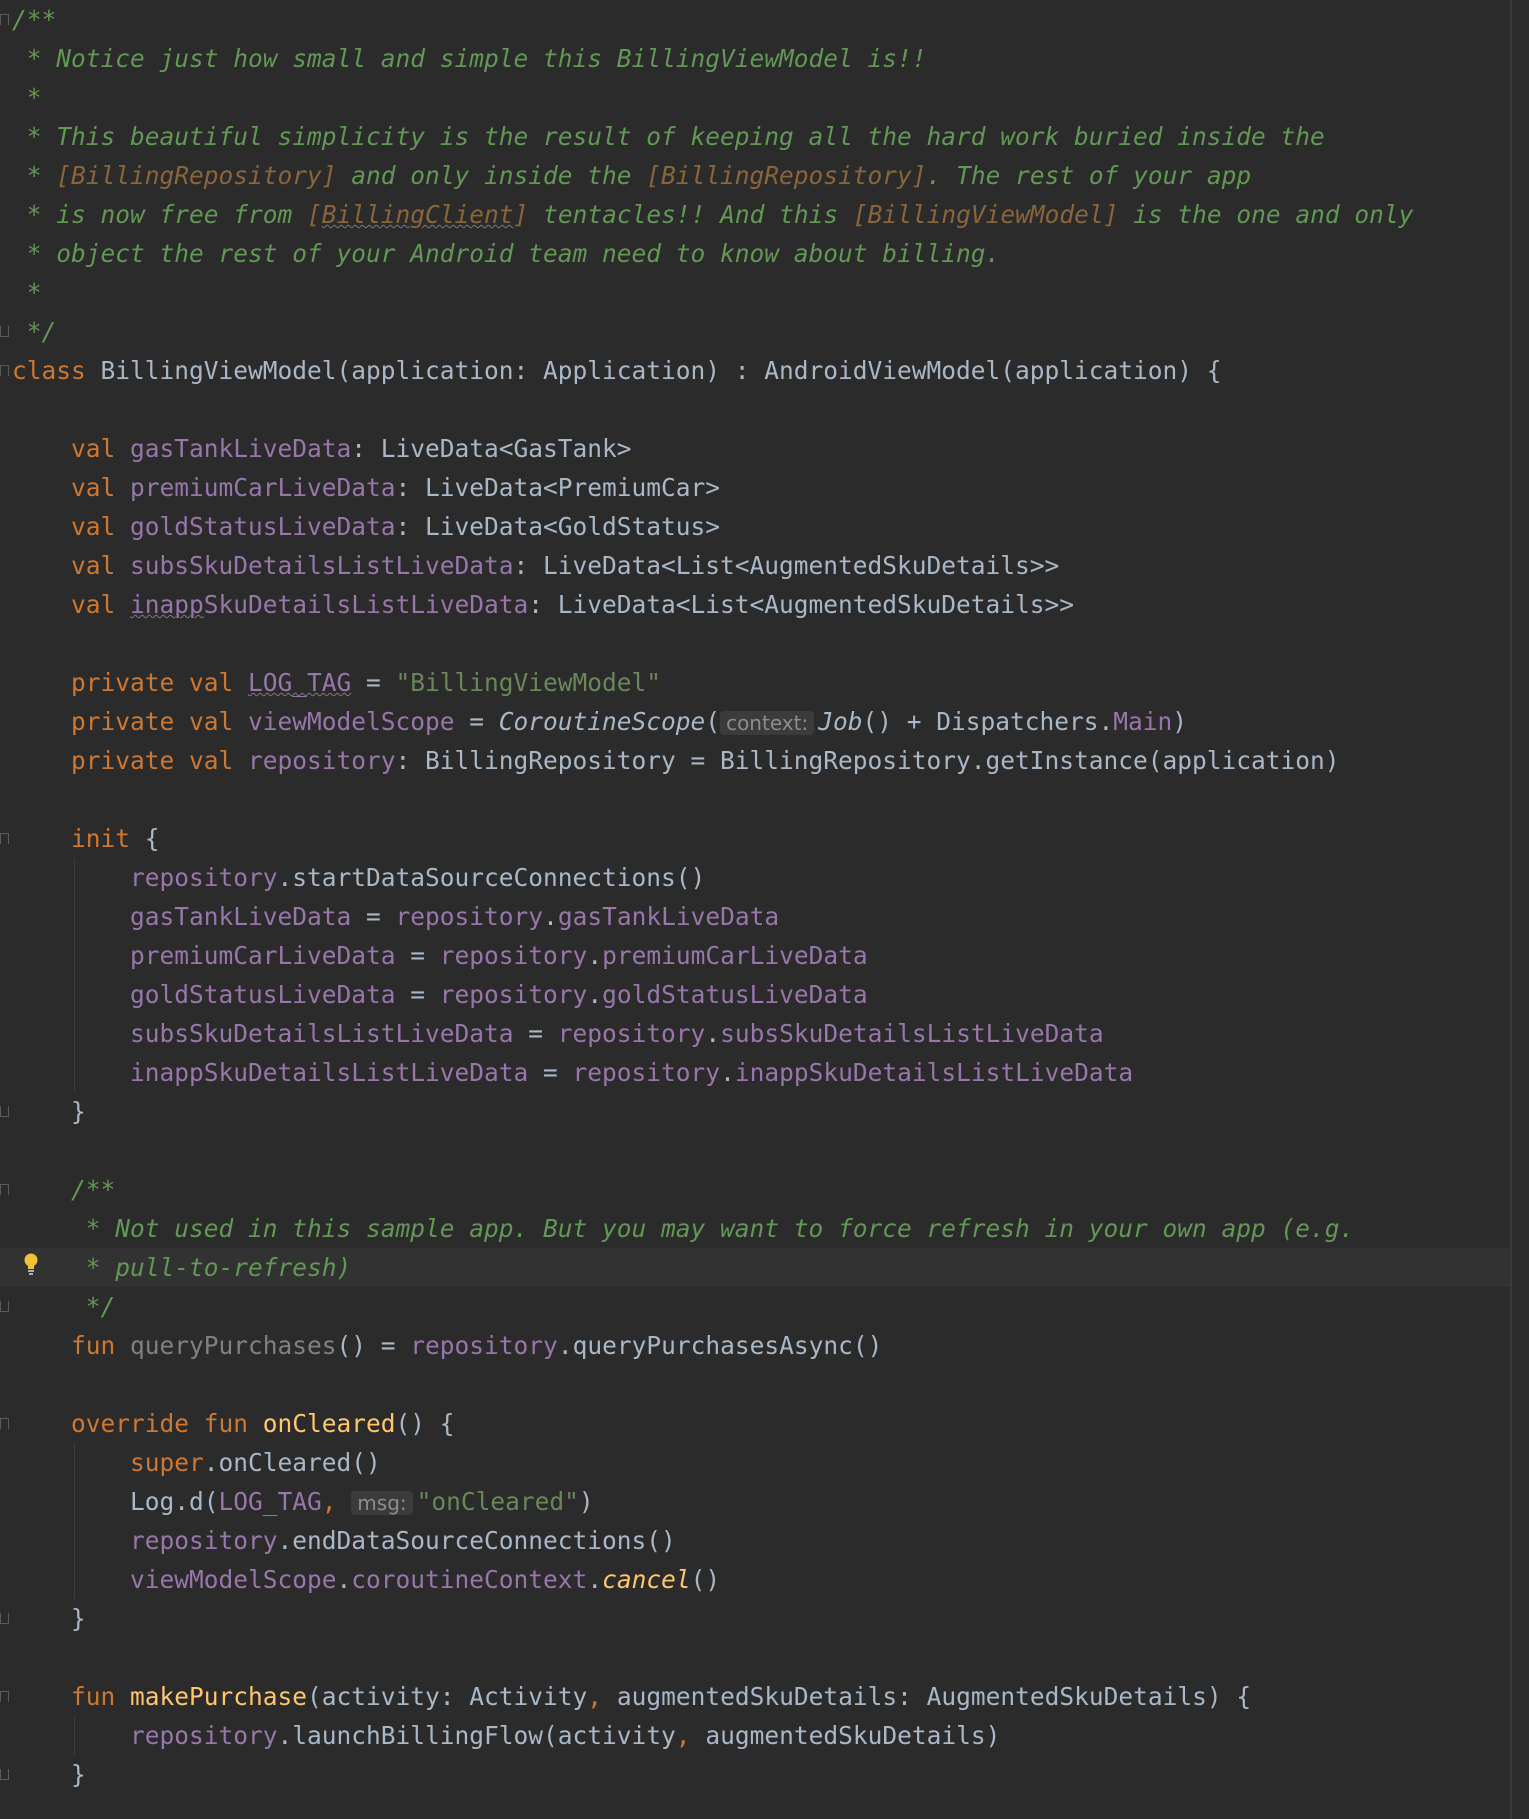  What do you see at coordinates (336, 1501) in the screenshot?
I see `code-token: ,` at bounding box center [336, 1501].